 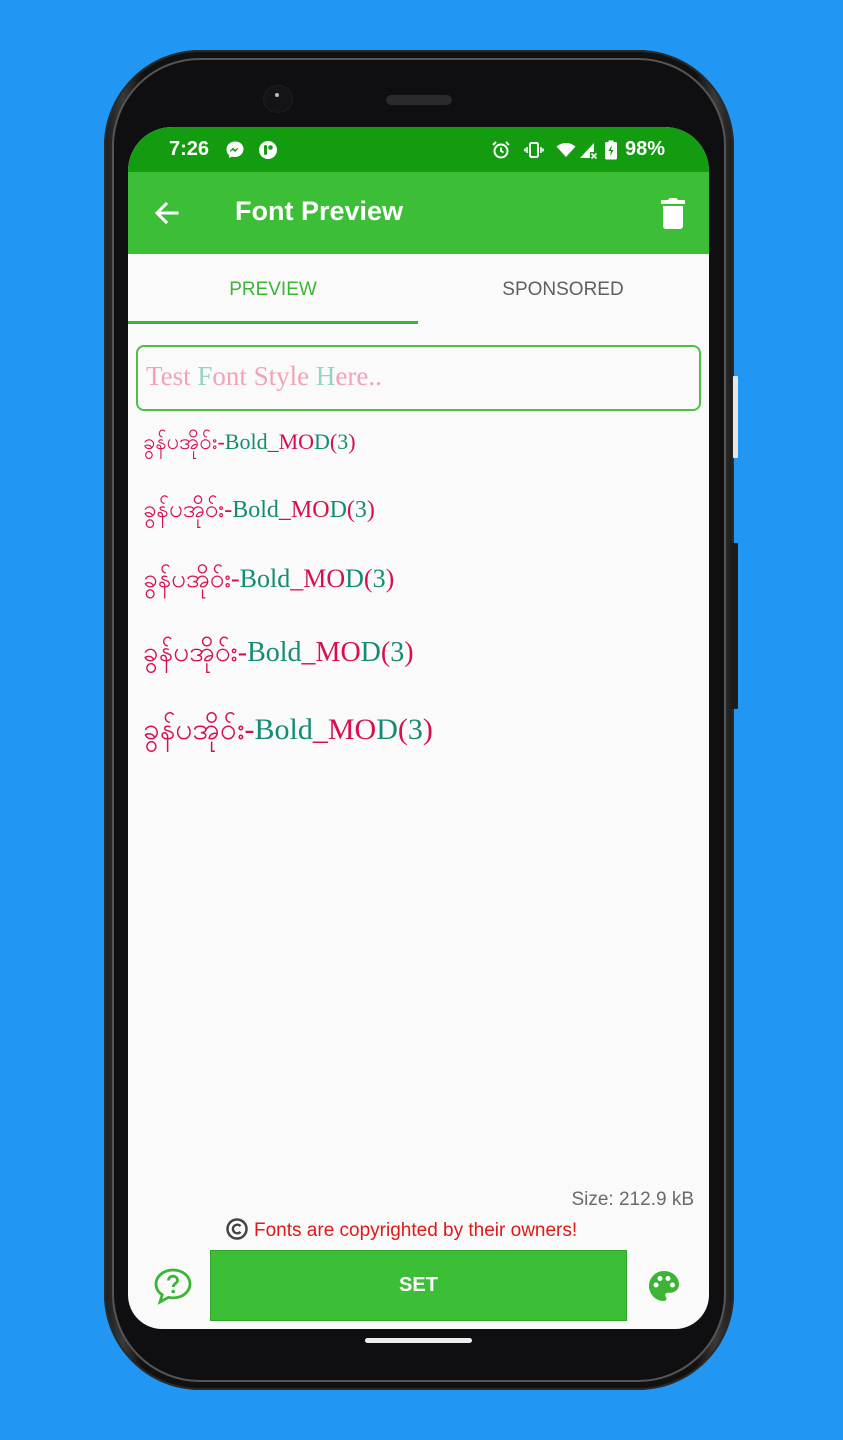 I want to click on tab-bar: PREVIEW SPONSORED, so click(x=418, y=290).